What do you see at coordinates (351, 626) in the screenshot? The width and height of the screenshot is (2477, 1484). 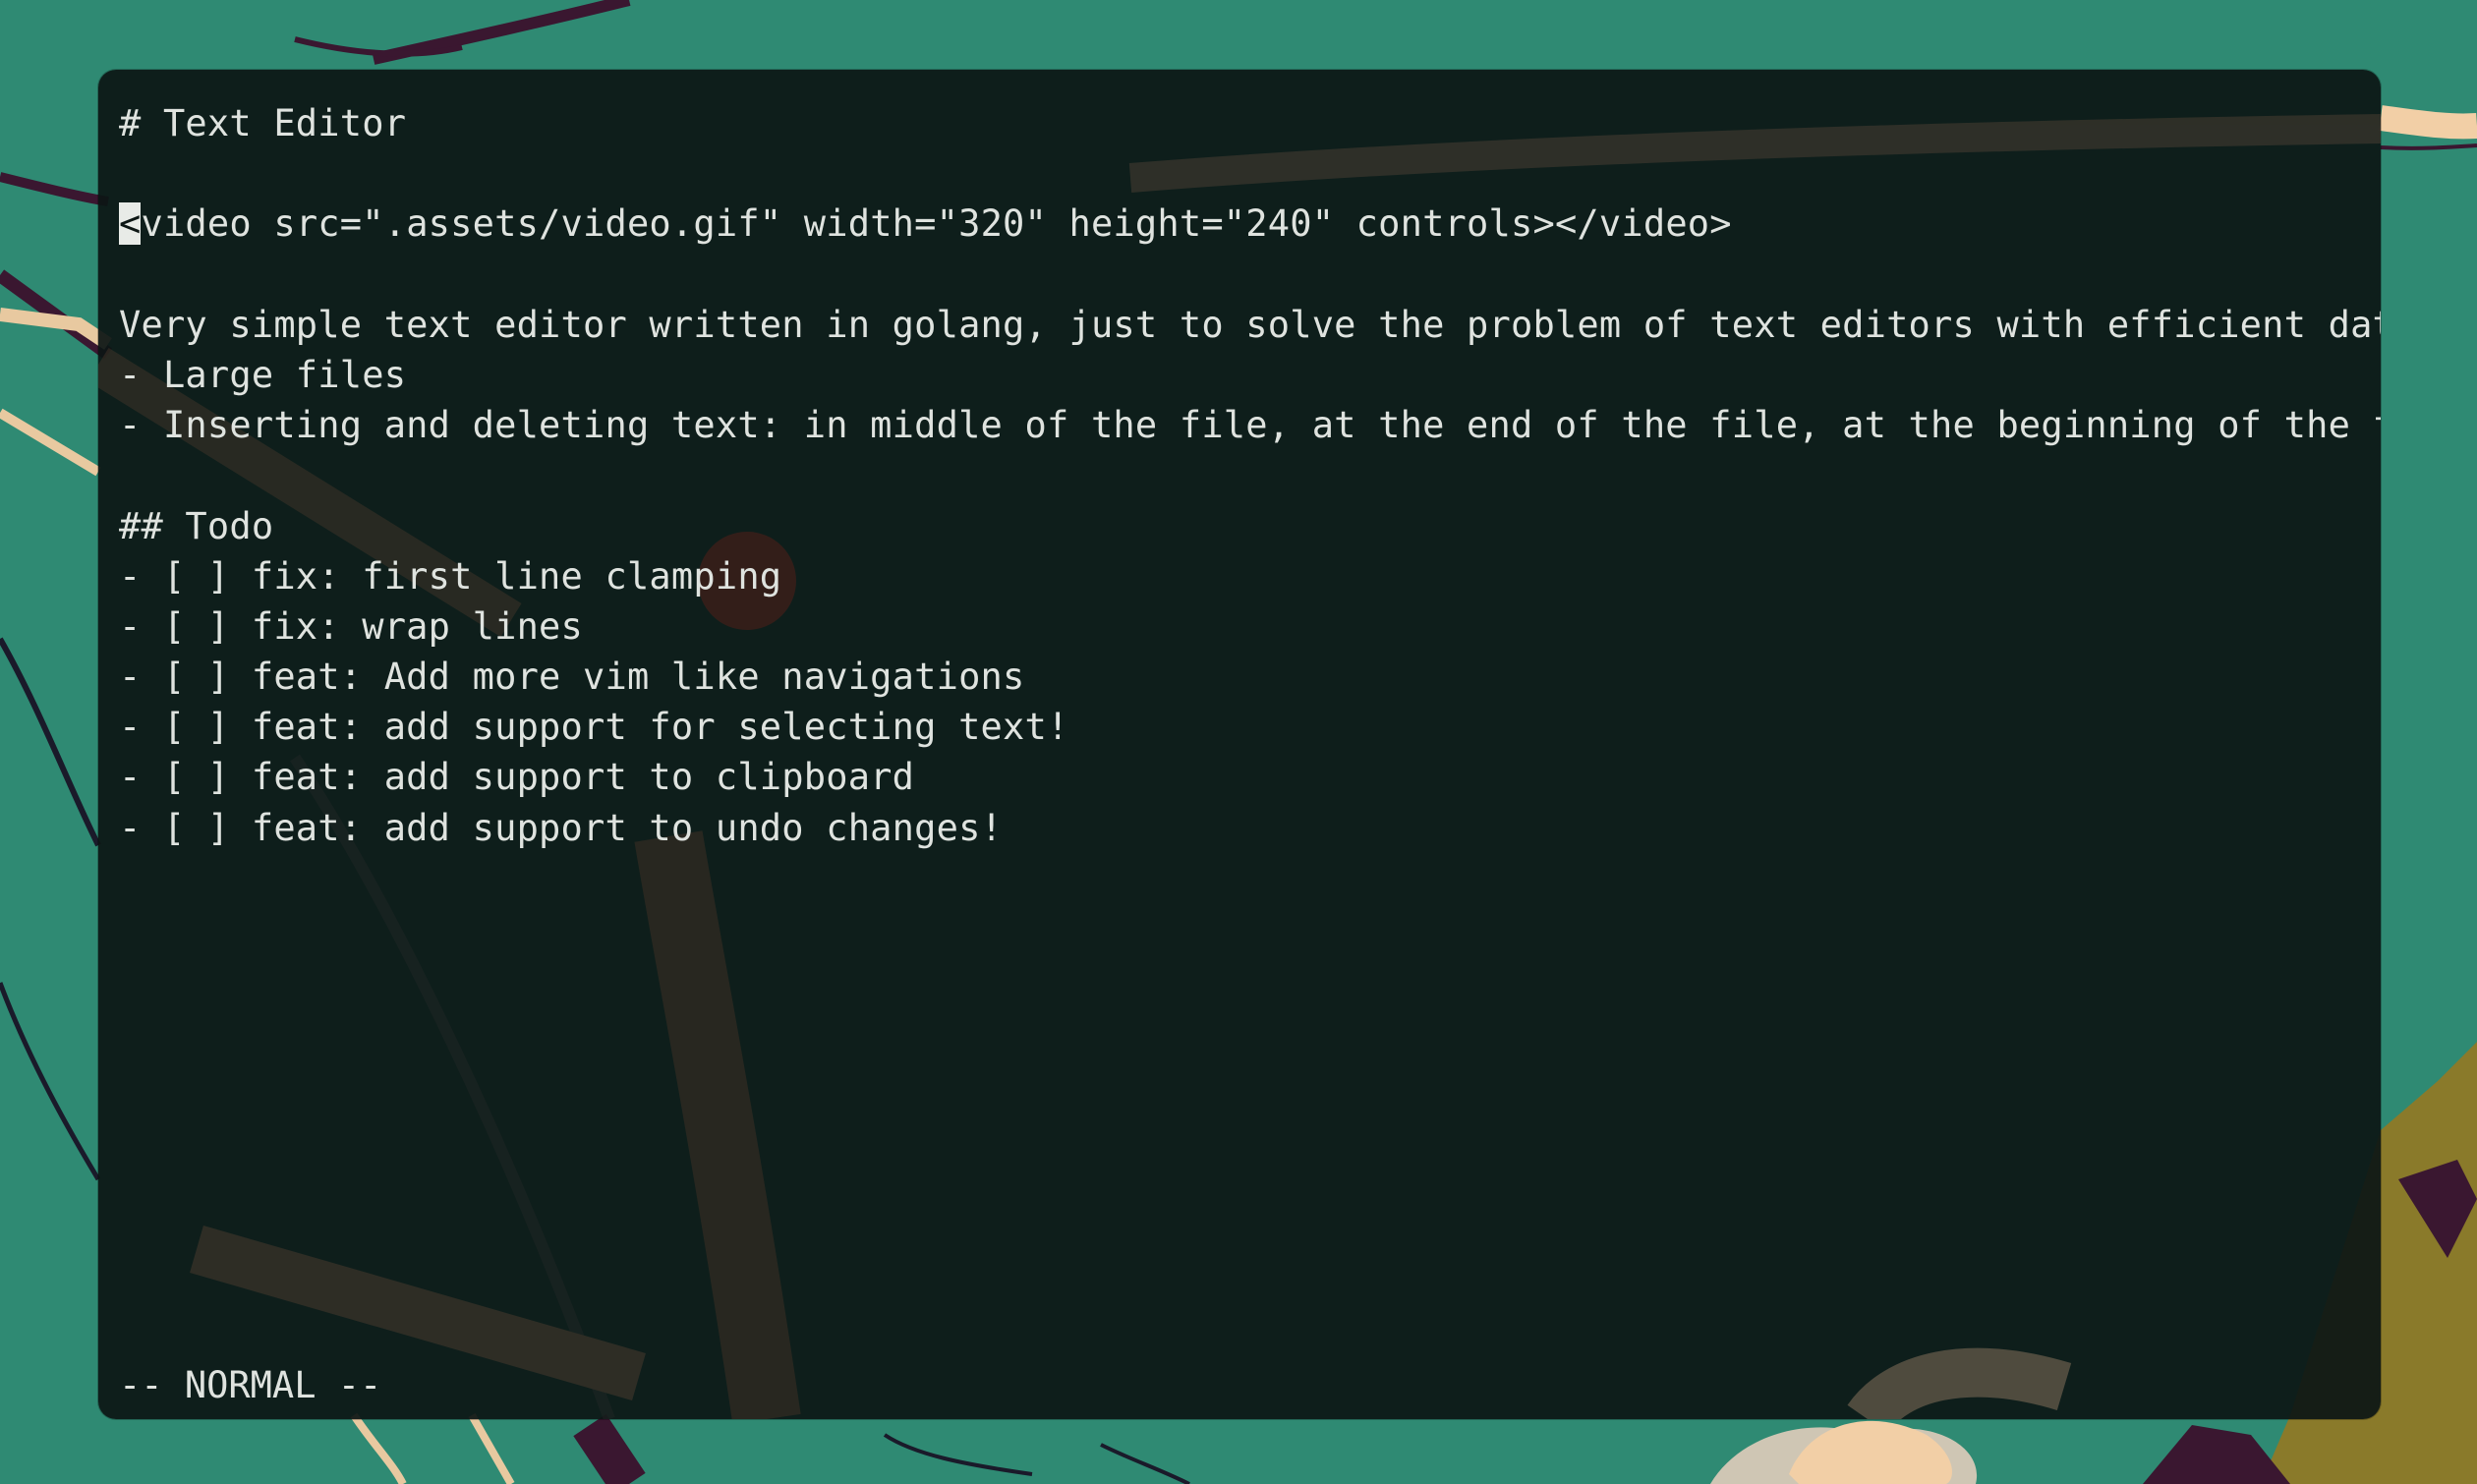 I see `buffer-line: - [ ] fix: wrap lines` at bounding box center [351, 626].